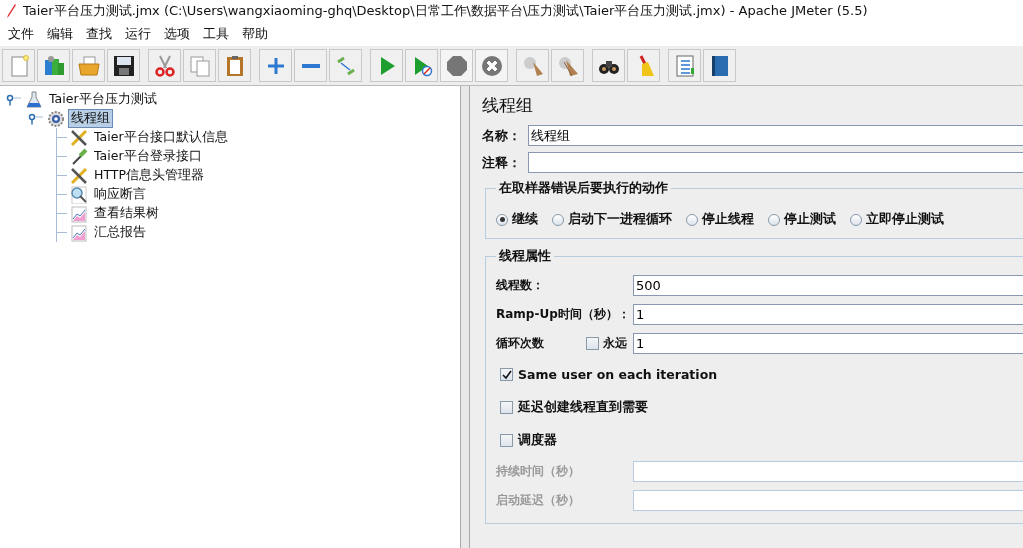 The width and height of the screenshot is (1023, 548). What do you see at coordinates (164, 65) in the screenshot?
I see `scissors-icon` at bounding box center [164, 65].